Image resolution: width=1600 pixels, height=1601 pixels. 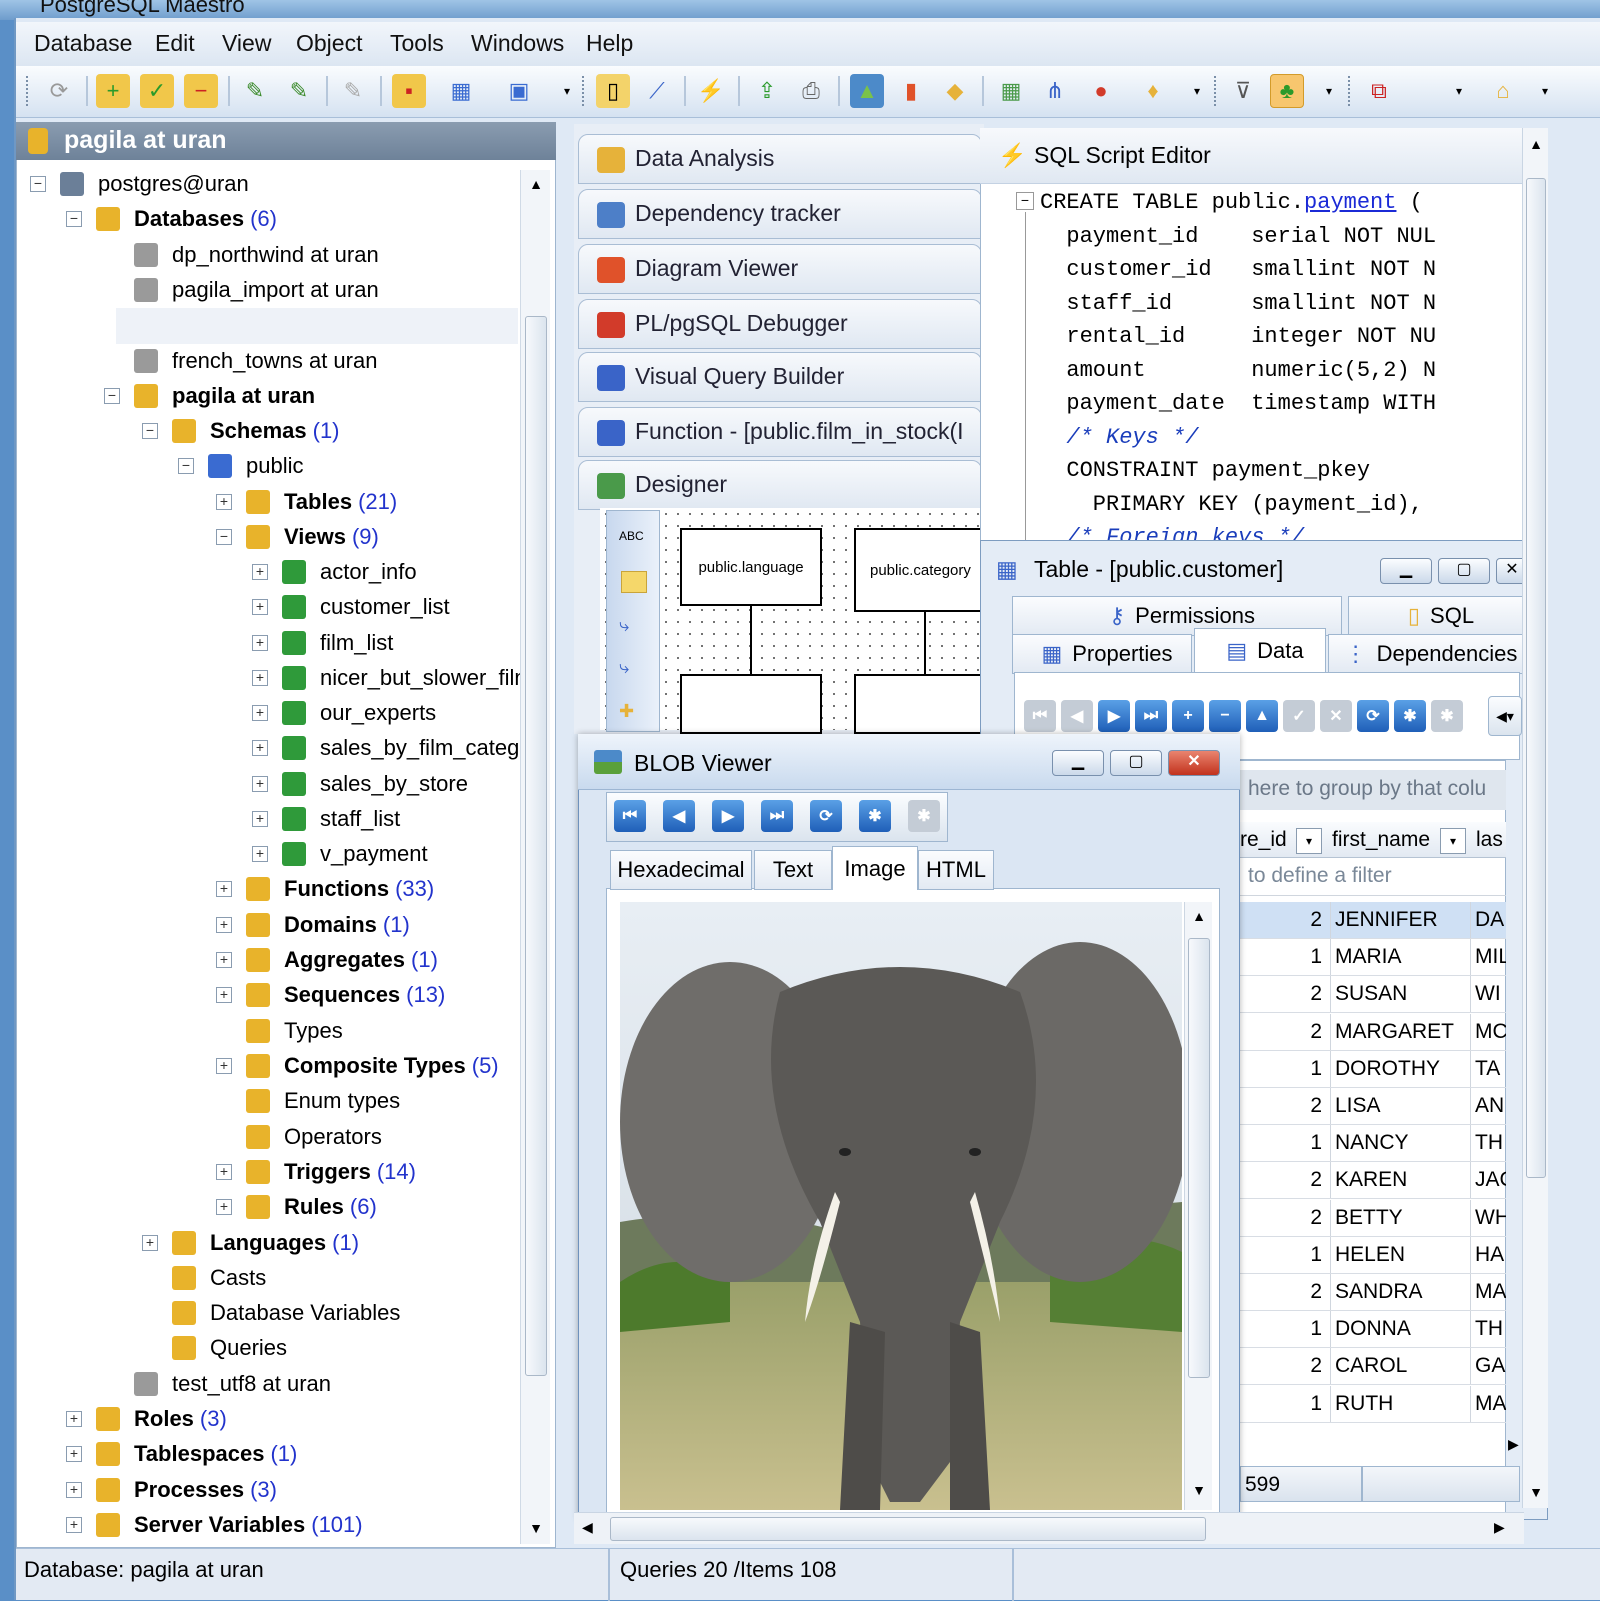 What do you see at coordinates (1399, 920) in the screenshot?
I see `cell-first-name: JENNIFER` at bounding box center [1399, 920].